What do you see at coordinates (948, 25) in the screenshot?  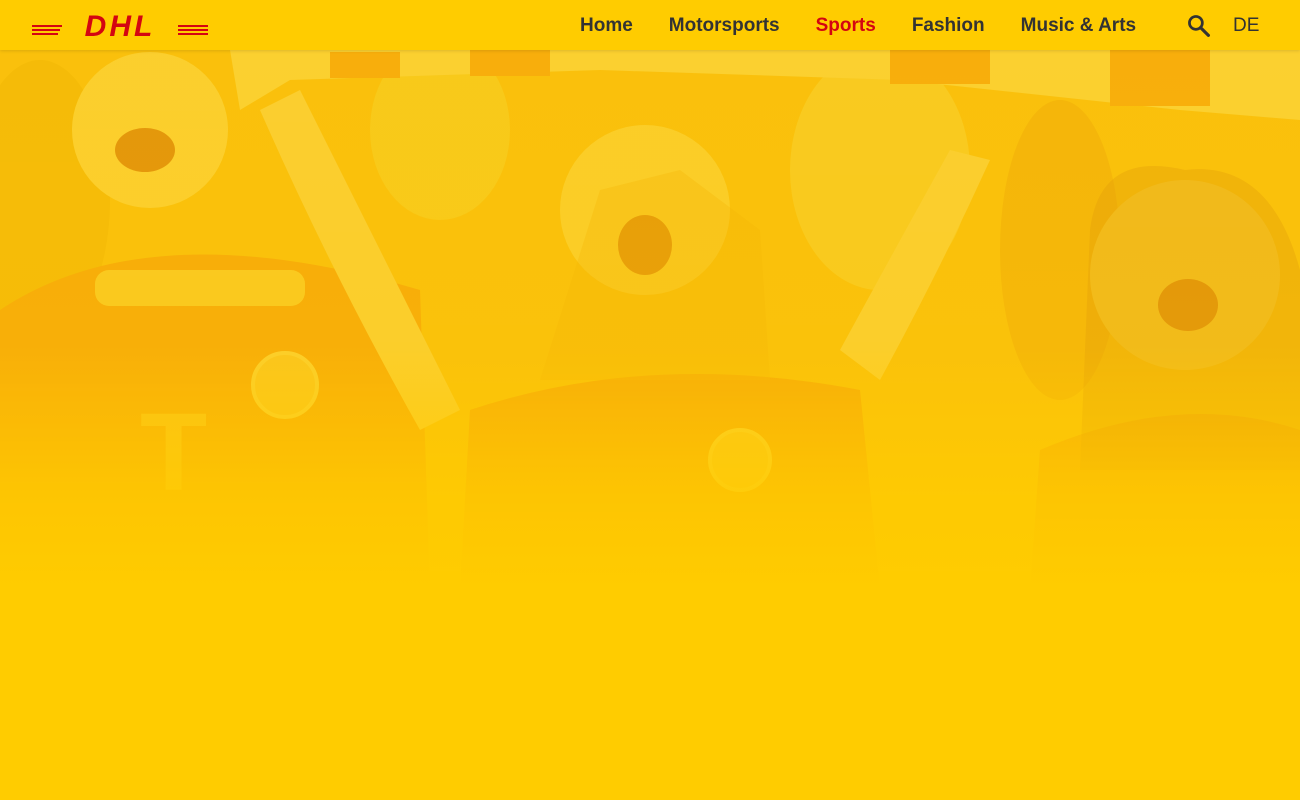 I see `nav-item-fashion: Fashion` at bounding box center [948, 25].